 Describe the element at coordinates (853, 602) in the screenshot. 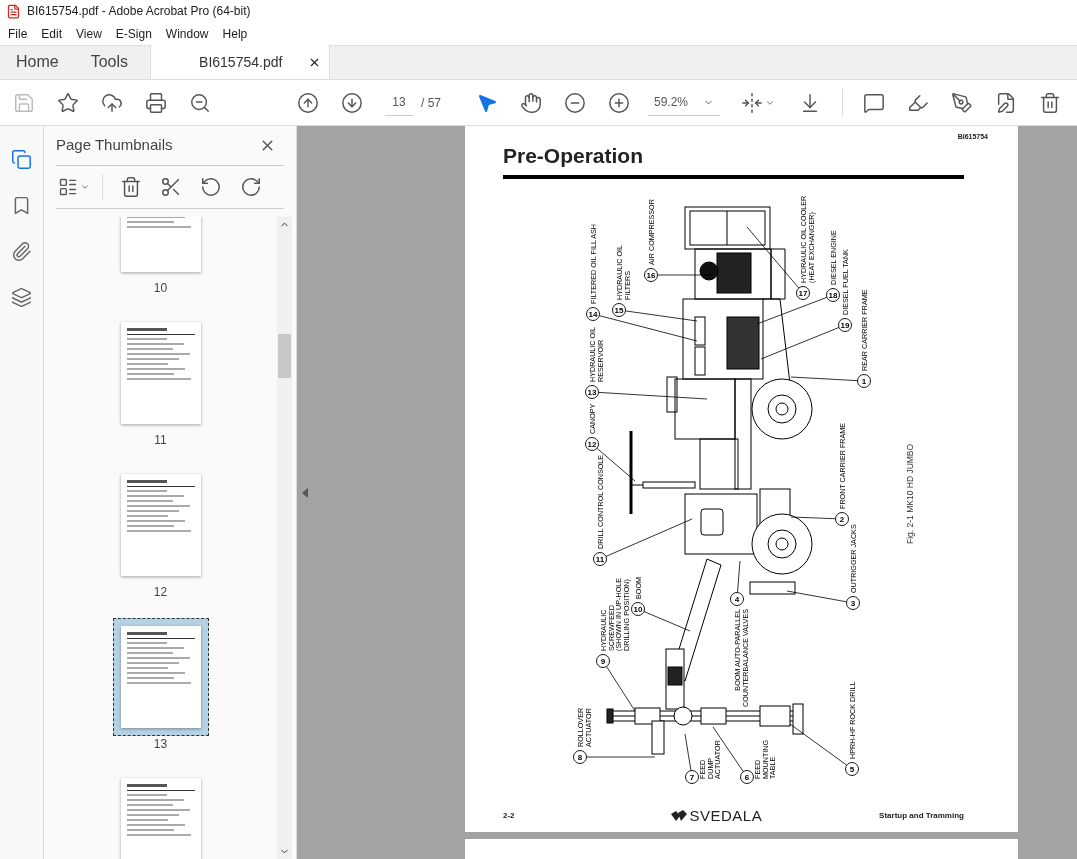

I see `callout-marker: 3` at that location.